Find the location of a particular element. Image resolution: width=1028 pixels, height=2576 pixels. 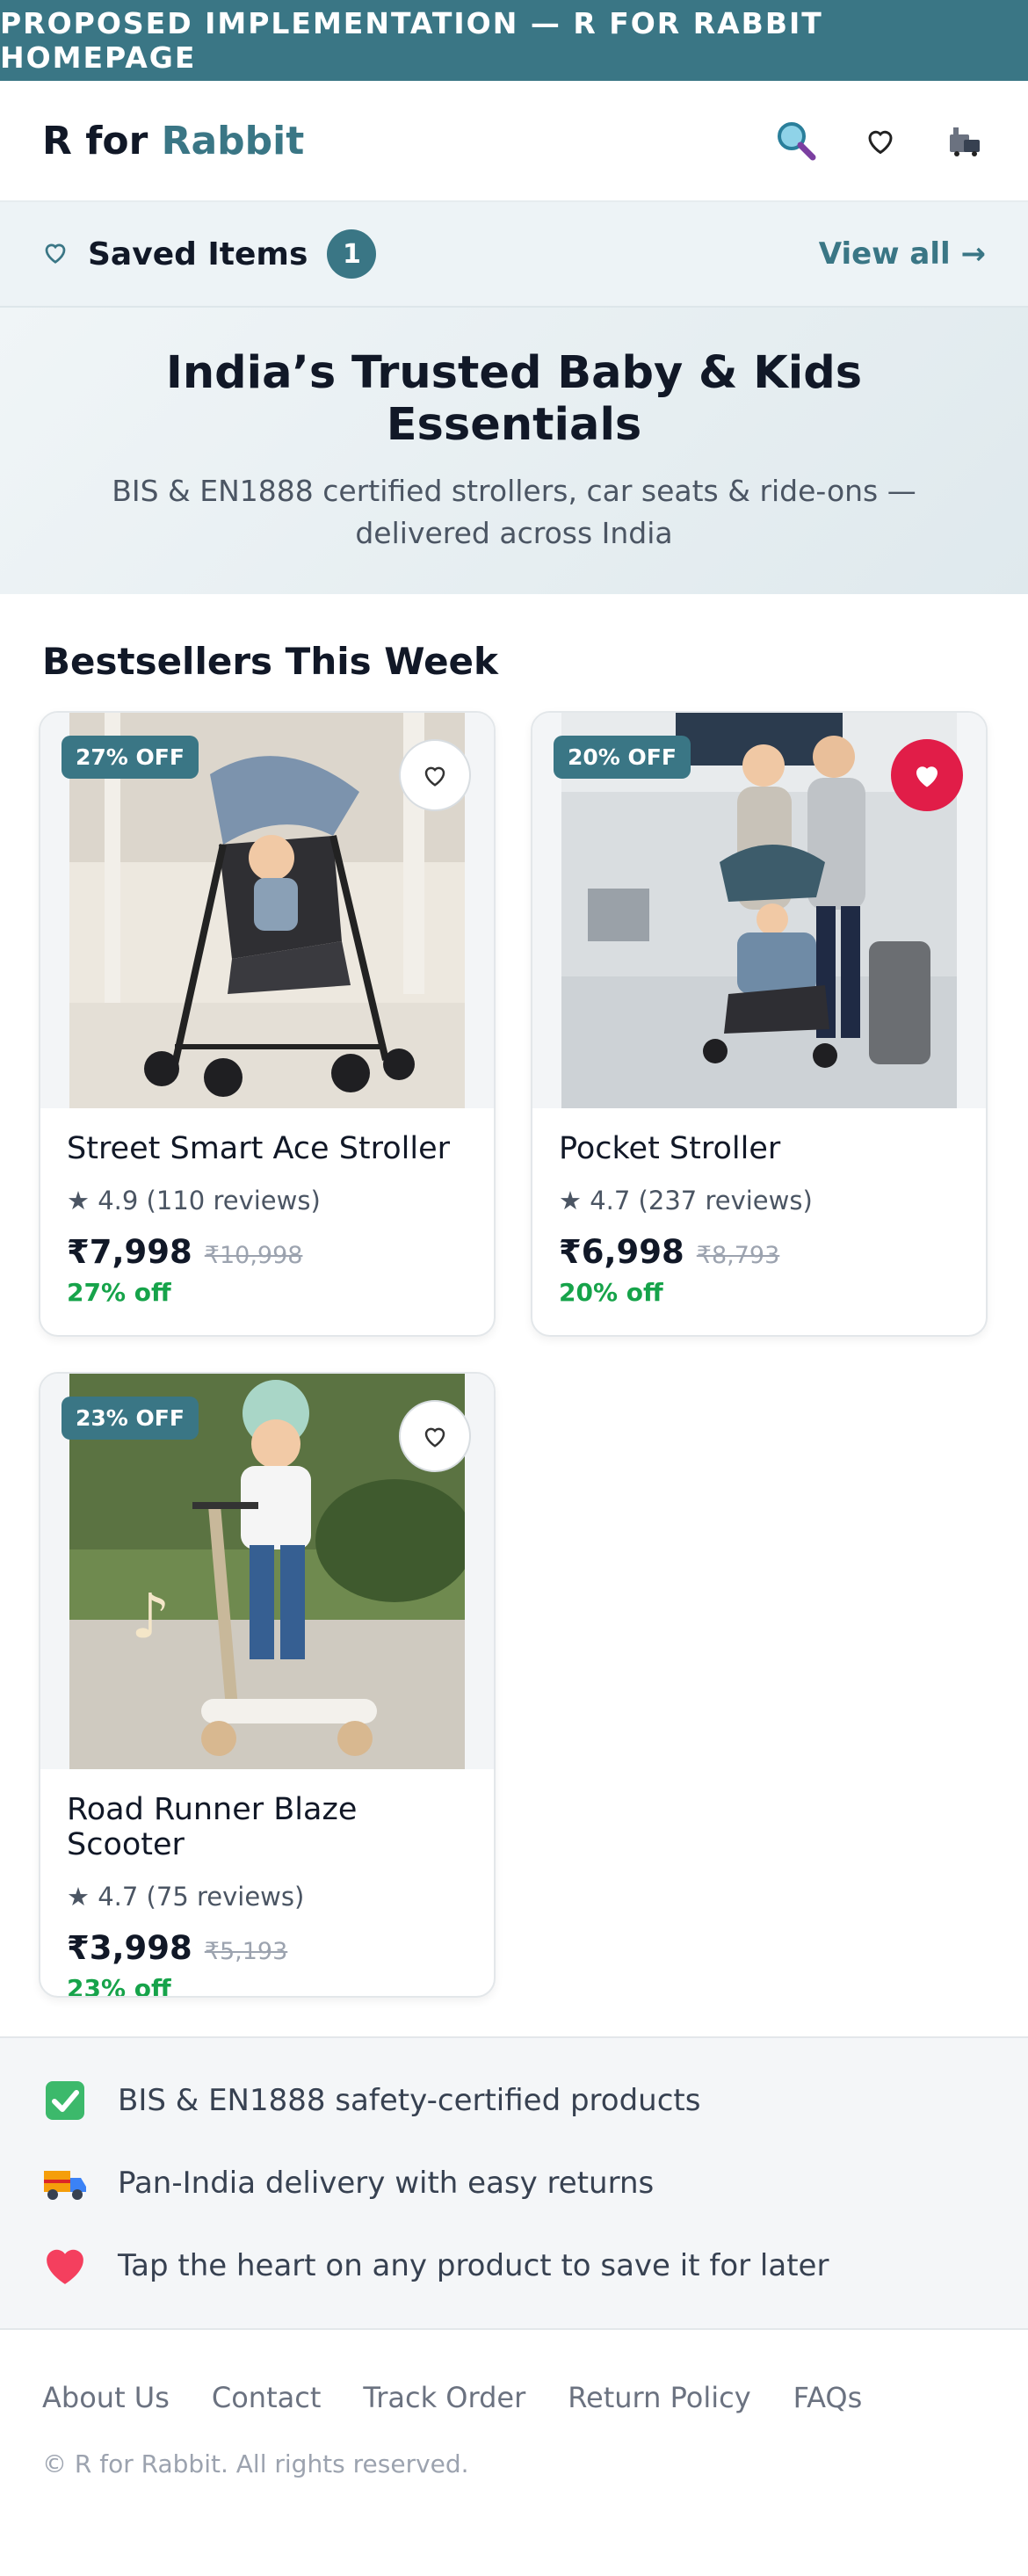

saved-items-summary: Saved Items 1 is located at coordinates (209, 254).